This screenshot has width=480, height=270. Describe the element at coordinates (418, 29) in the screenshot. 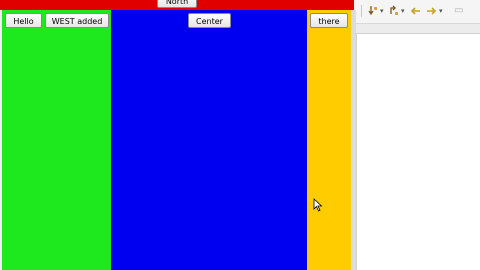

I see `ide-panel-header` at that location.